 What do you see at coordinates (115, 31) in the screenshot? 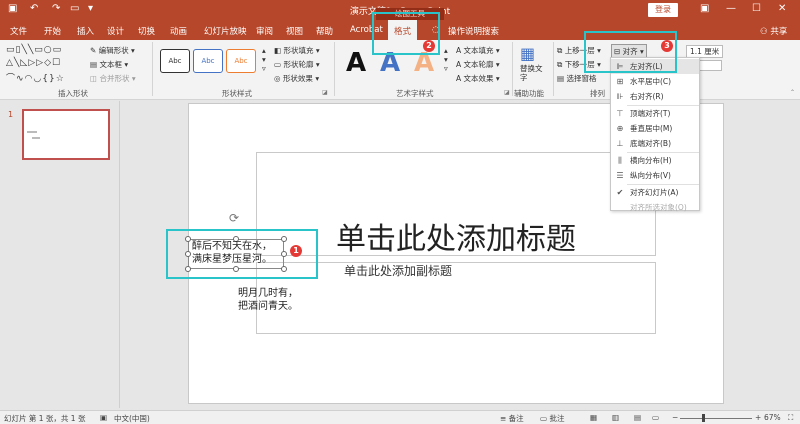
I see `tab-design: 设计` at bounding box center [115, 31].